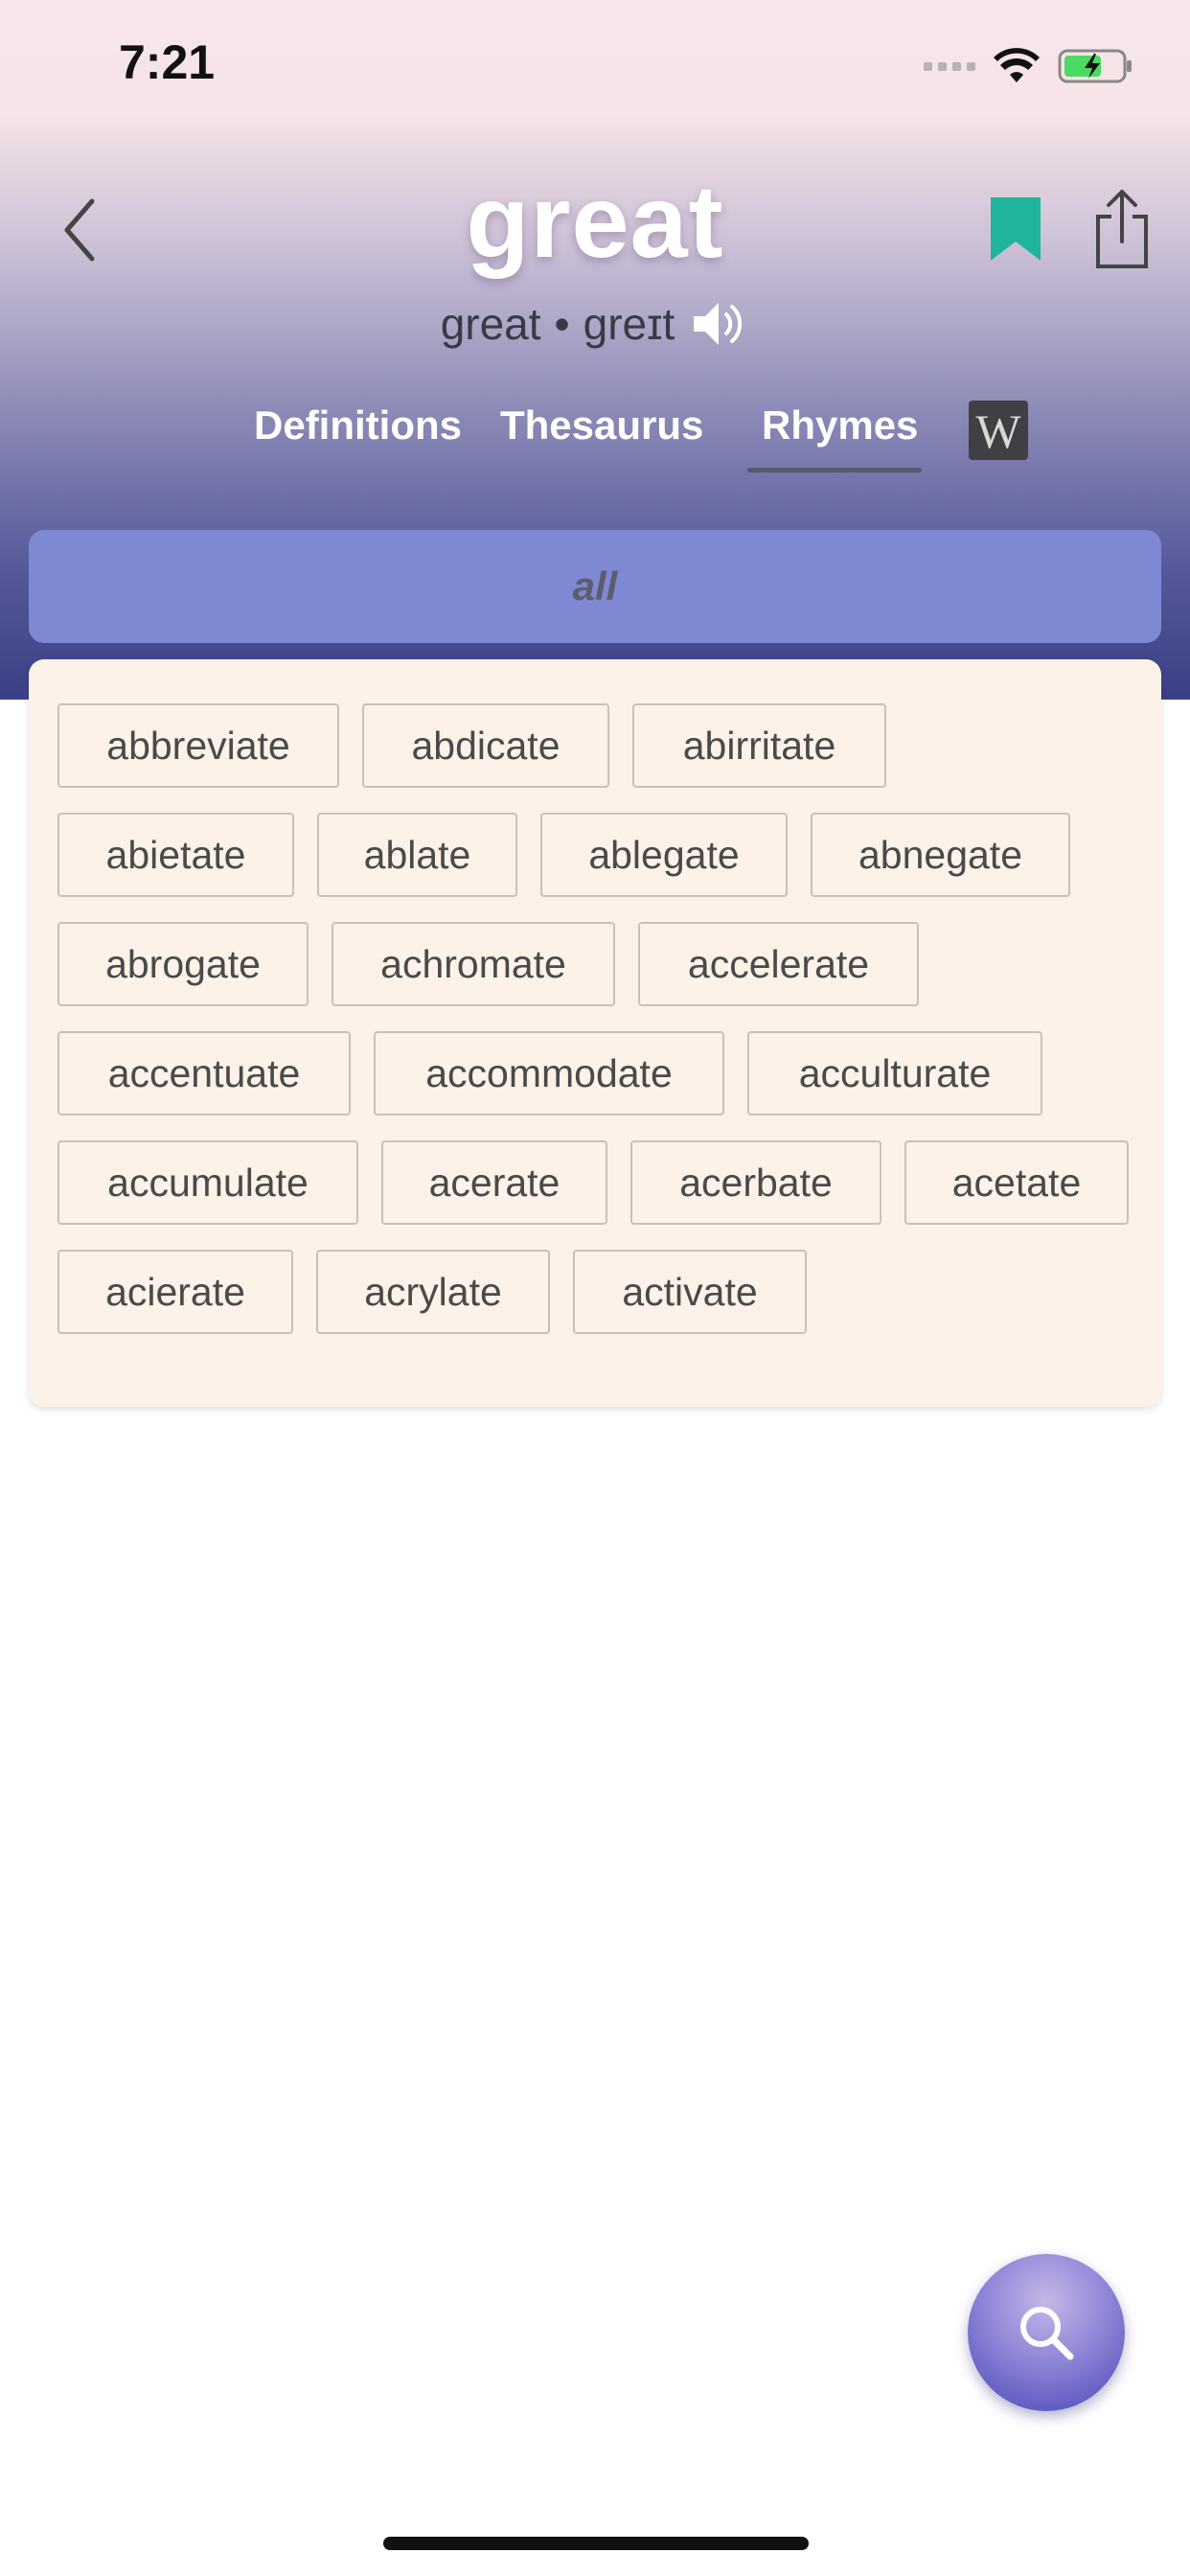  I want to click on bookmark-icon, so click(1015, 229).